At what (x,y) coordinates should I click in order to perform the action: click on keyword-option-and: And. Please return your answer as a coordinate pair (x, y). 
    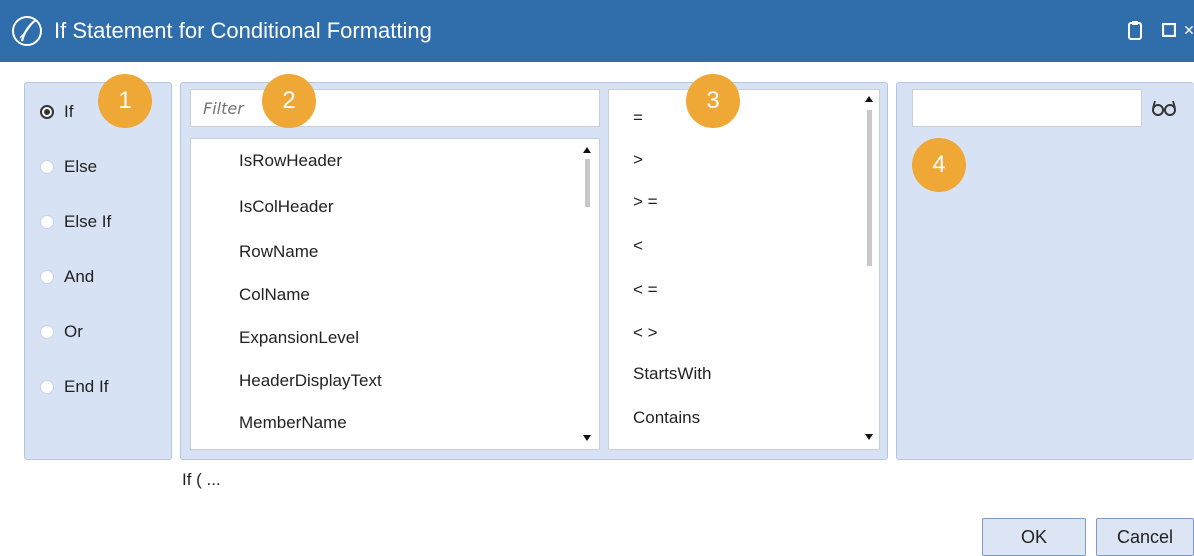
    Looking at the image, I should click on (67, 277).